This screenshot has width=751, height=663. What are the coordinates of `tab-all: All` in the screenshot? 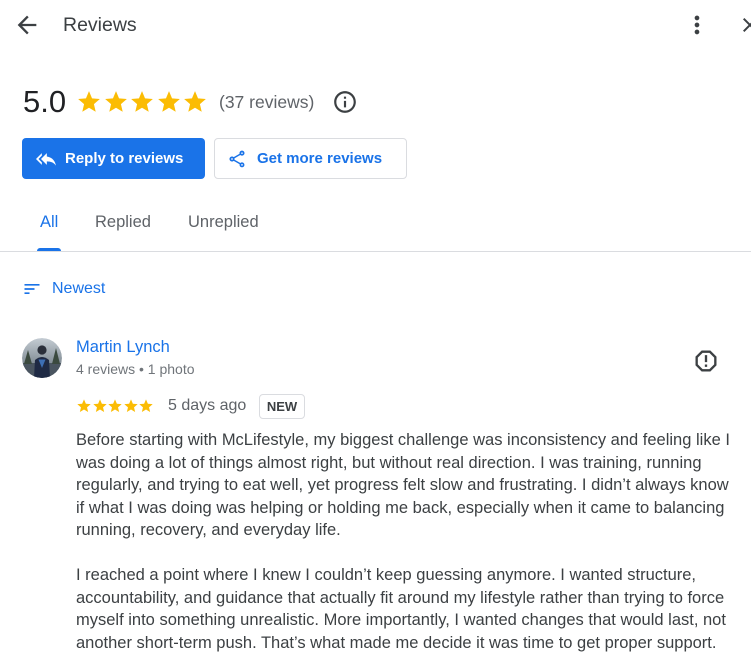 It's located at (49, 226).